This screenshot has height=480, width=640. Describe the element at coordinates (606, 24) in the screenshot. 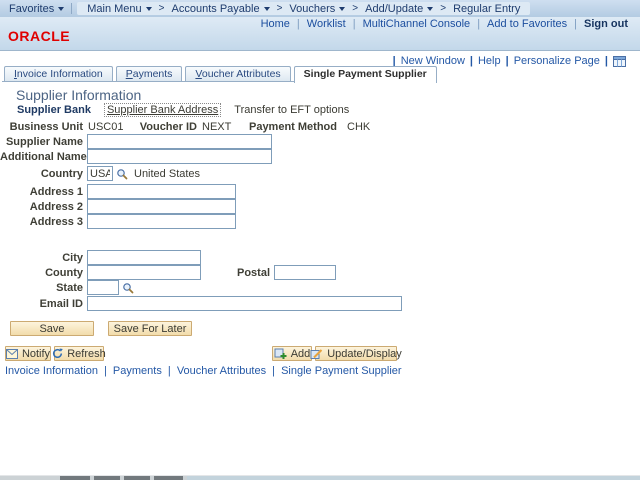

I see `sign-out-link: Sign out` at that location.